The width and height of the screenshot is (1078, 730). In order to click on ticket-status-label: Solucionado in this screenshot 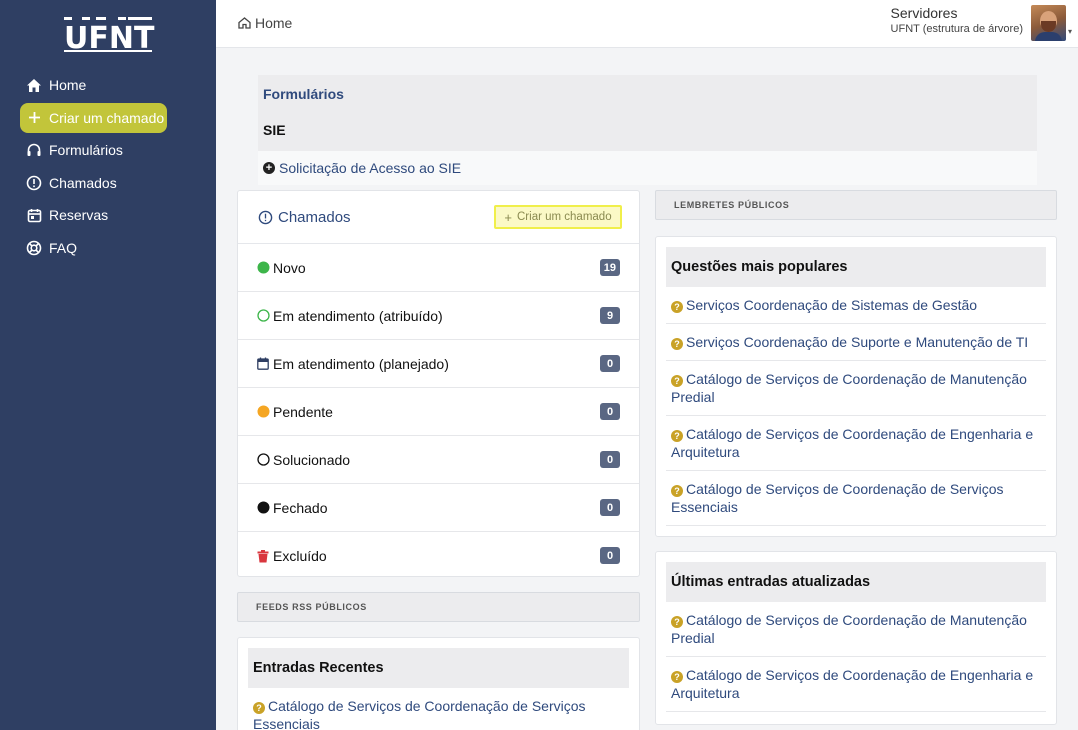, I will do `click(312, 459)`.